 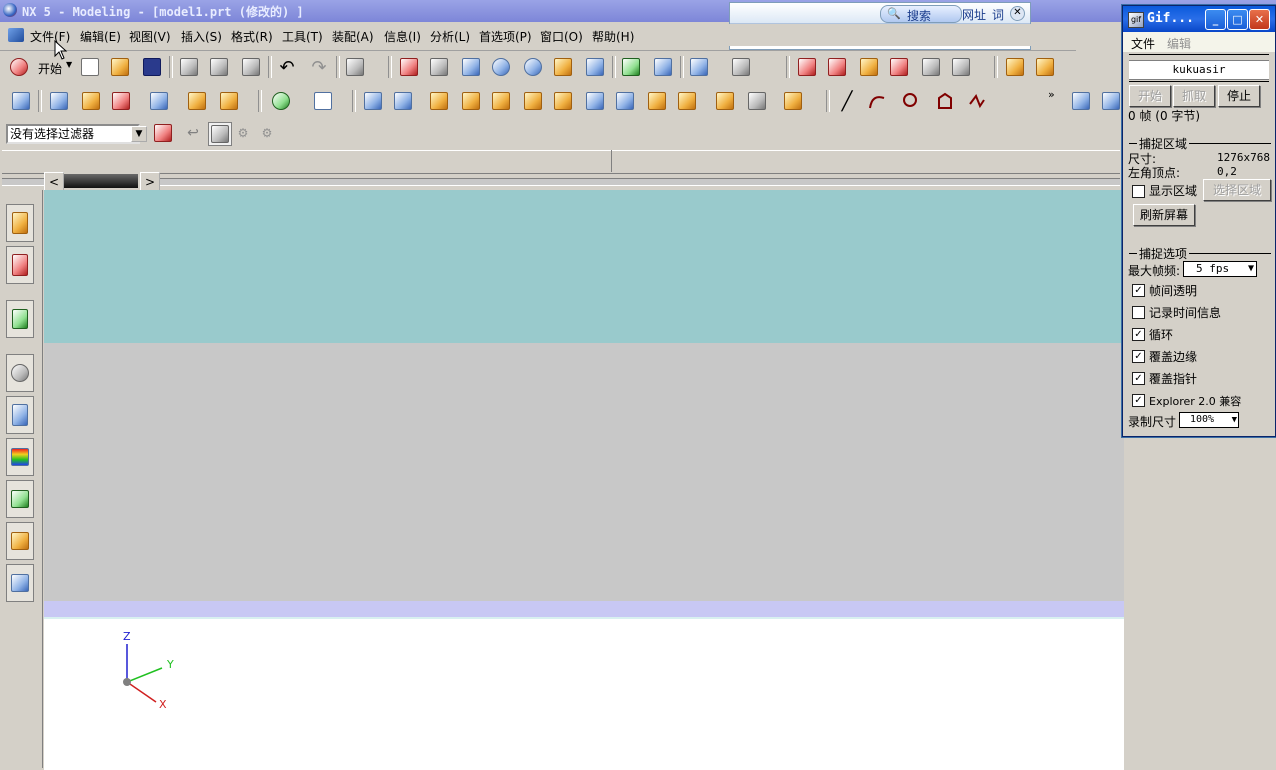 What do you see at coordinates (59, 101) in the screenshot?
I see `extrude-icon` at bounding box center [59, 101].